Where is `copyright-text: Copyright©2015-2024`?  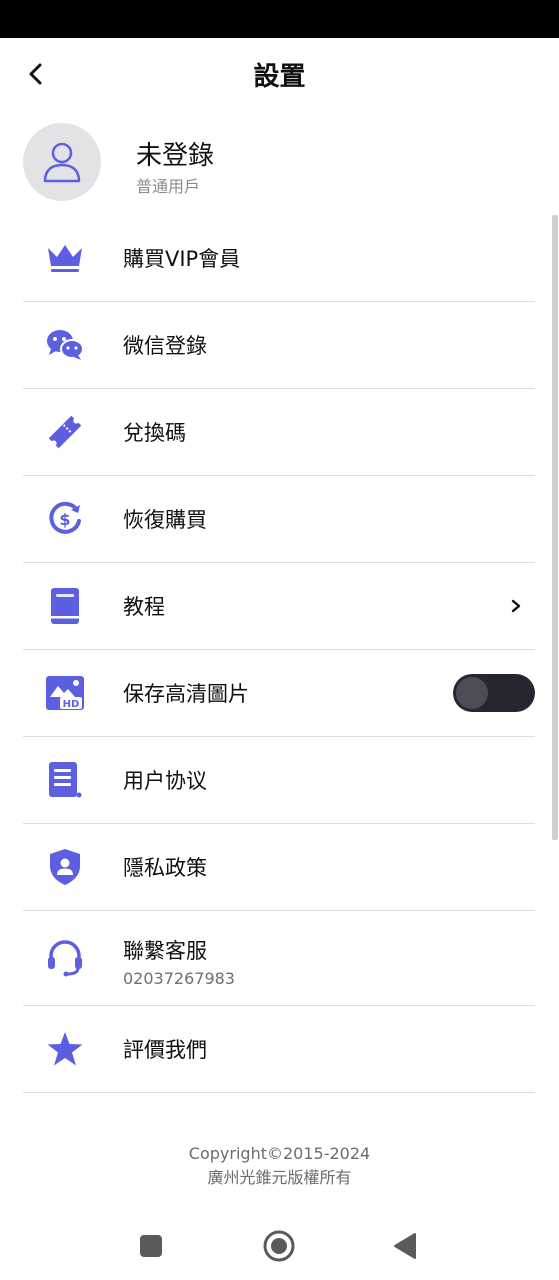
copyright-text: Copyright©2015-2024 is located at coordinates (279, 1153).